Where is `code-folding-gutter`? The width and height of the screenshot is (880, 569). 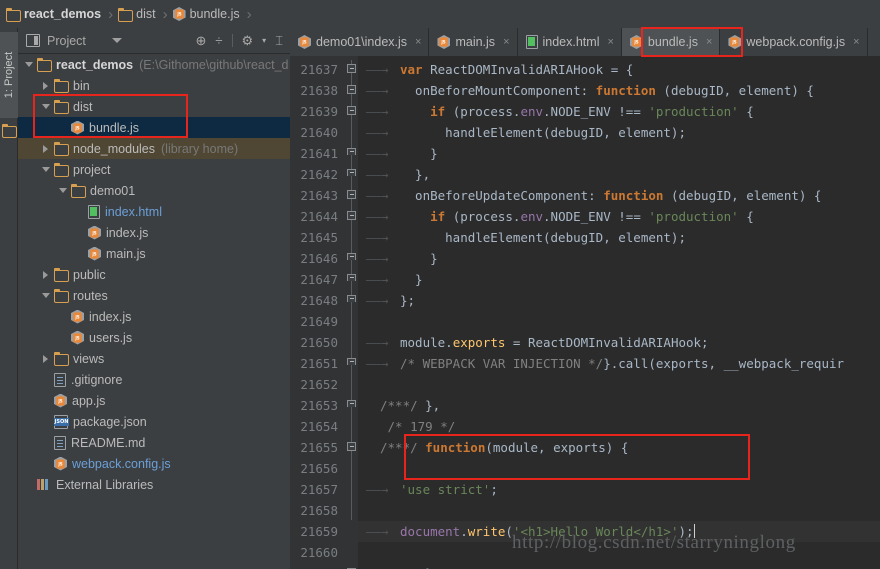 code-folding-gutter is located at coordinates (352, 312).